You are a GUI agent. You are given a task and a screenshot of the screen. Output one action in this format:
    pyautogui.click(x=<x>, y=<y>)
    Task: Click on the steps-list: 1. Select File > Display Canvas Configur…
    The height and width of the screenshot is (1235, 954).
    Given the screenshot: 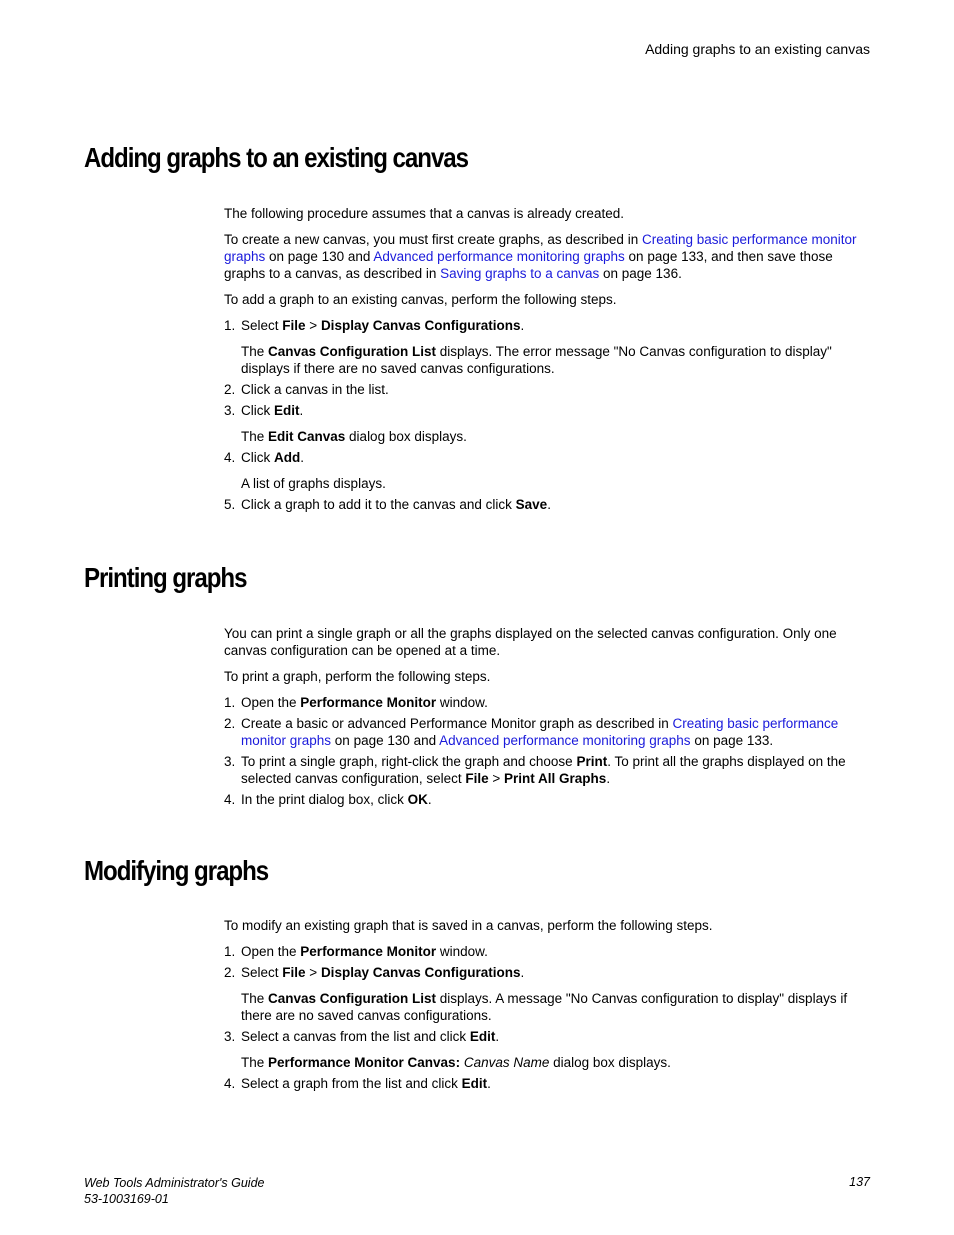 What is the action you would take?
    pyautogui.click(x=546, y=415)
    